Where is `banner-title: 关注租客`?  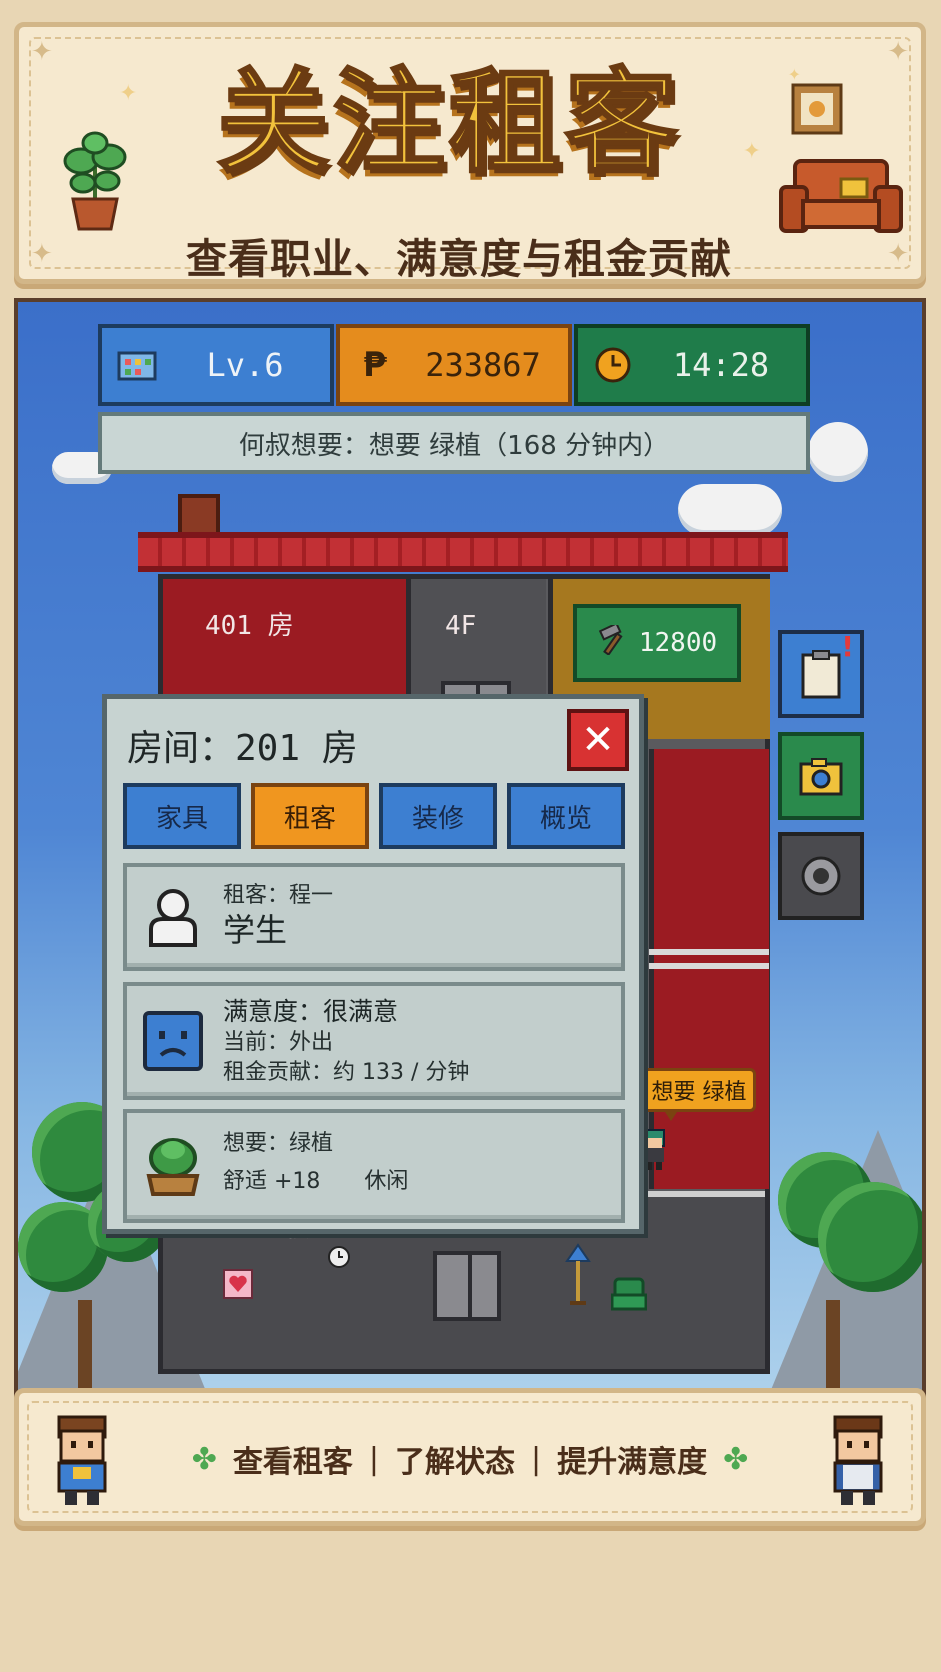 banner-title: 关注租客 is located at coordinates (448, 123).